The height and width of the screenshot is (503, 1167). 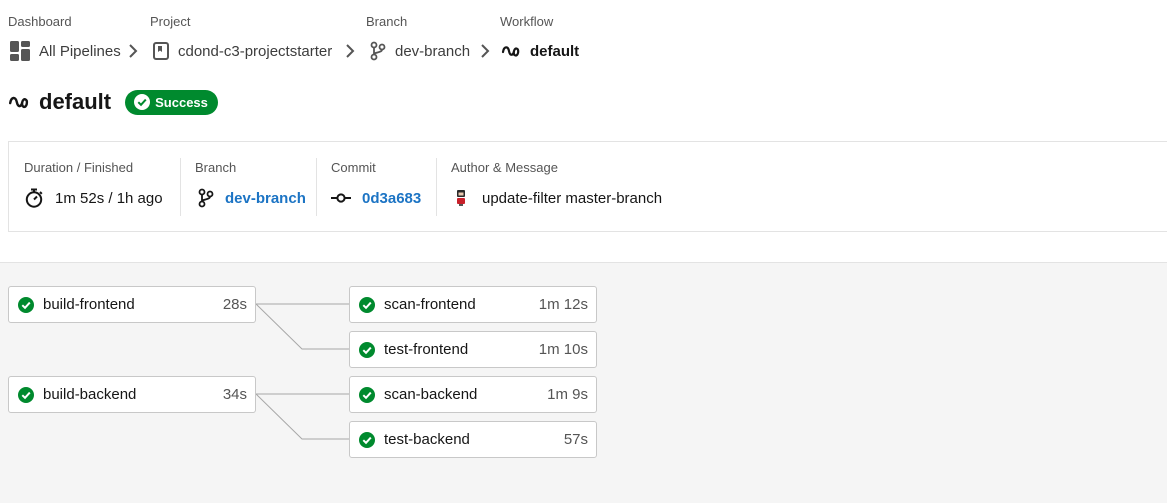 What do you see at coordinates (161, 51) in the screenshot?
I see `repository-icon` at bounding box center [161, 51].